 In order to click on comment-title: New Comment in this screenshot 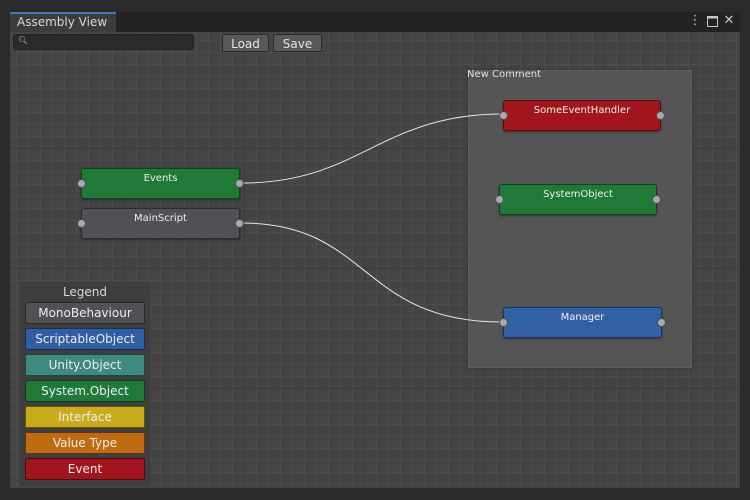, I will do `click(504, 74)`.